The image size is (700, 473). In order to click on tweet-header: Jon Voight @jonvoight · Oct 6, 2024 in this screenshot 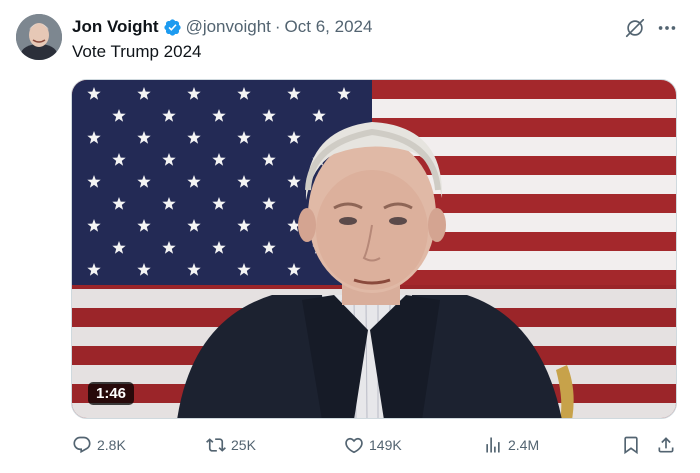, I will do `click(222, 27)`.